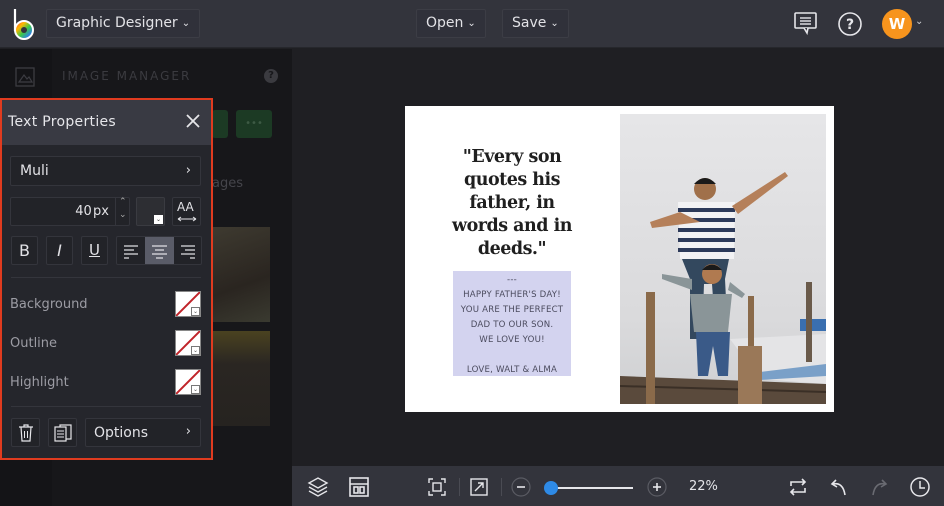  I want to click on app-mode-label: Graphic Designer, so click(117, 23).